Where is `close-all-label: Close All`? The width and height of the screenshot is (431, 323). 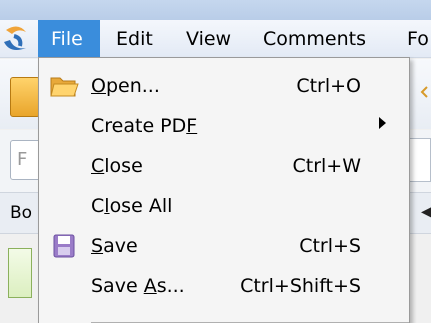
close-all-label: Close All is located at coordinates (132, 206).